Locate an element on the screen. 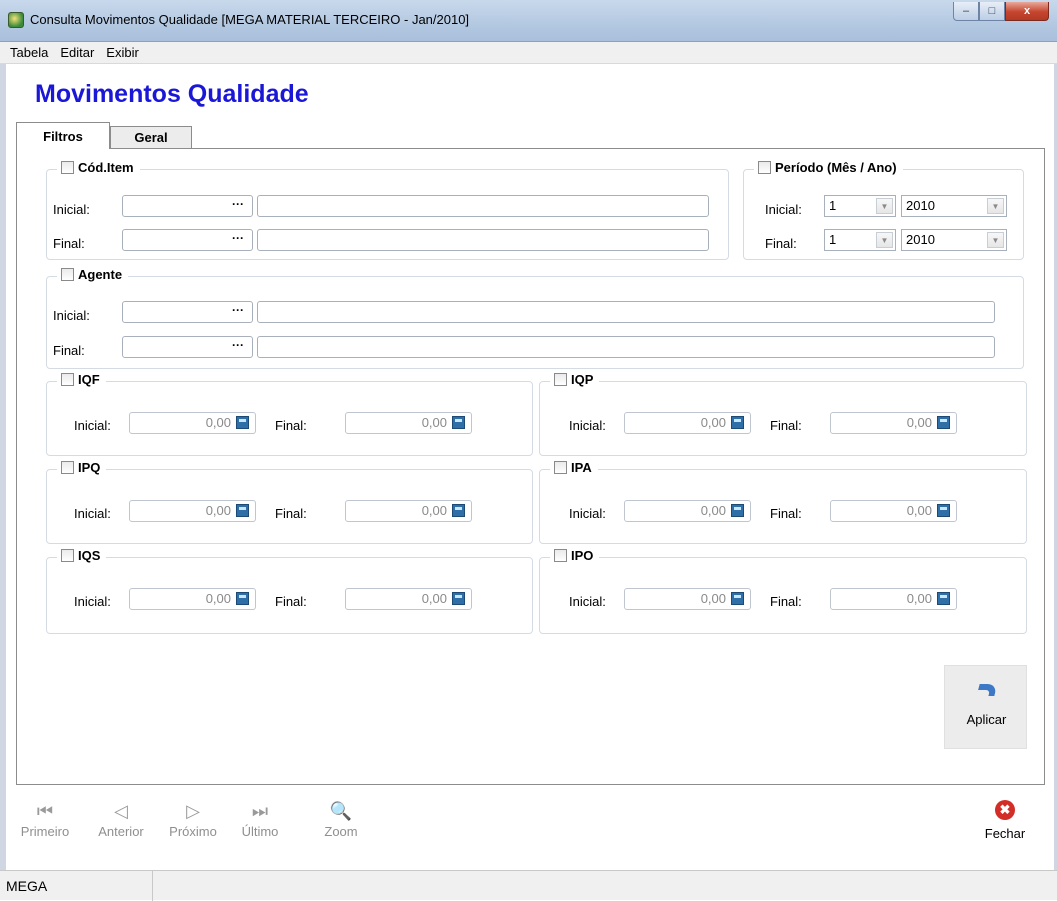 Image resolution: width=1057 pixels, height=901 pixels. iqp-inicial-value: 0,00 is located at coordinates (713, 422).